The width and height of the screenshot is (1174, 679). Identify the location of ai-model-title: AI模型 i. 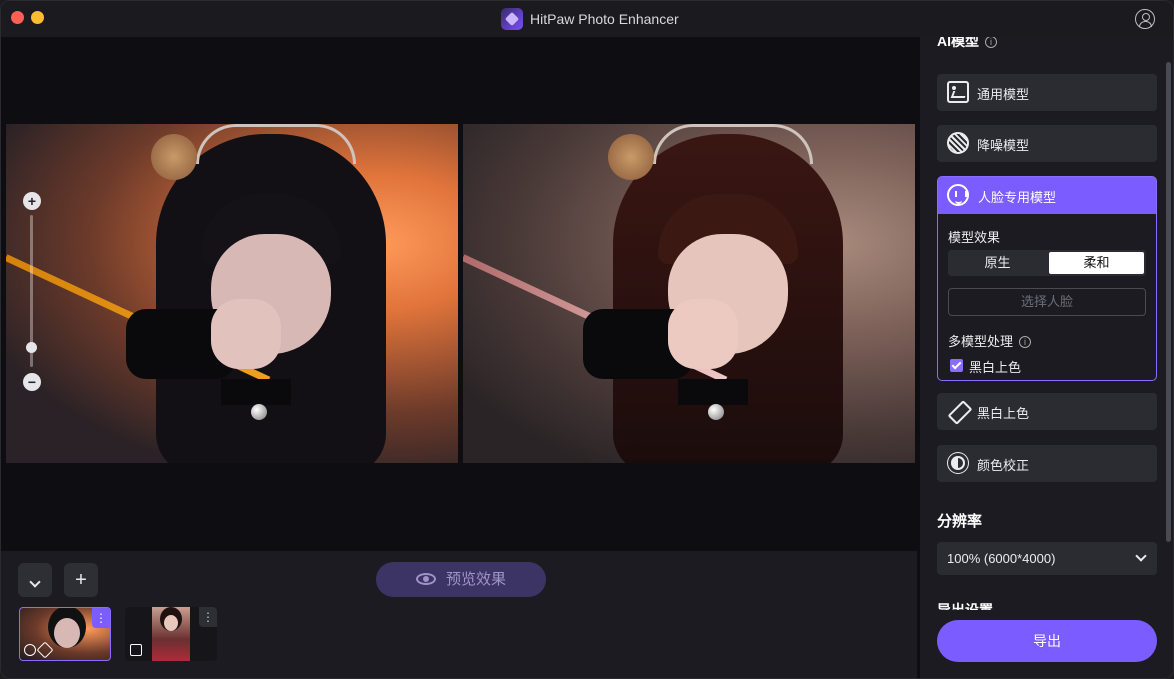
(967, 44).